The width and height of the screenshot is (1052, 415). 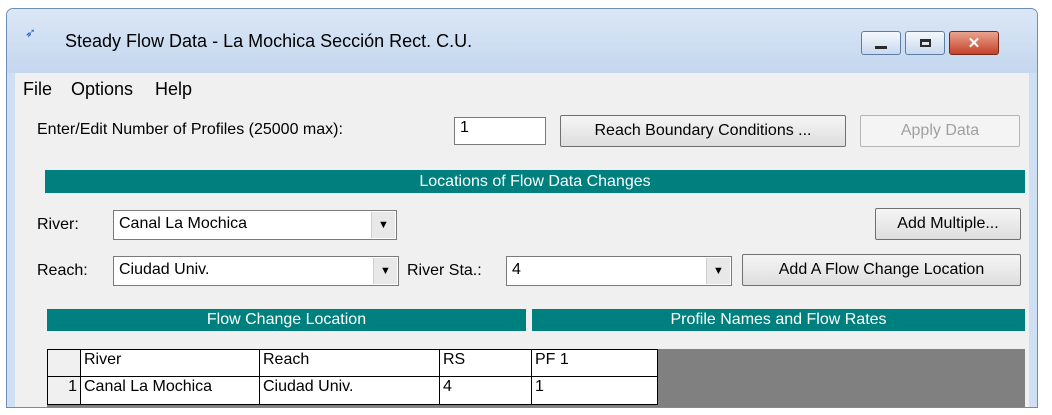 What do you see at coordinates (64, 391) in the screenshot?
I see `row-number: 1` at bounding box center [64, 391].